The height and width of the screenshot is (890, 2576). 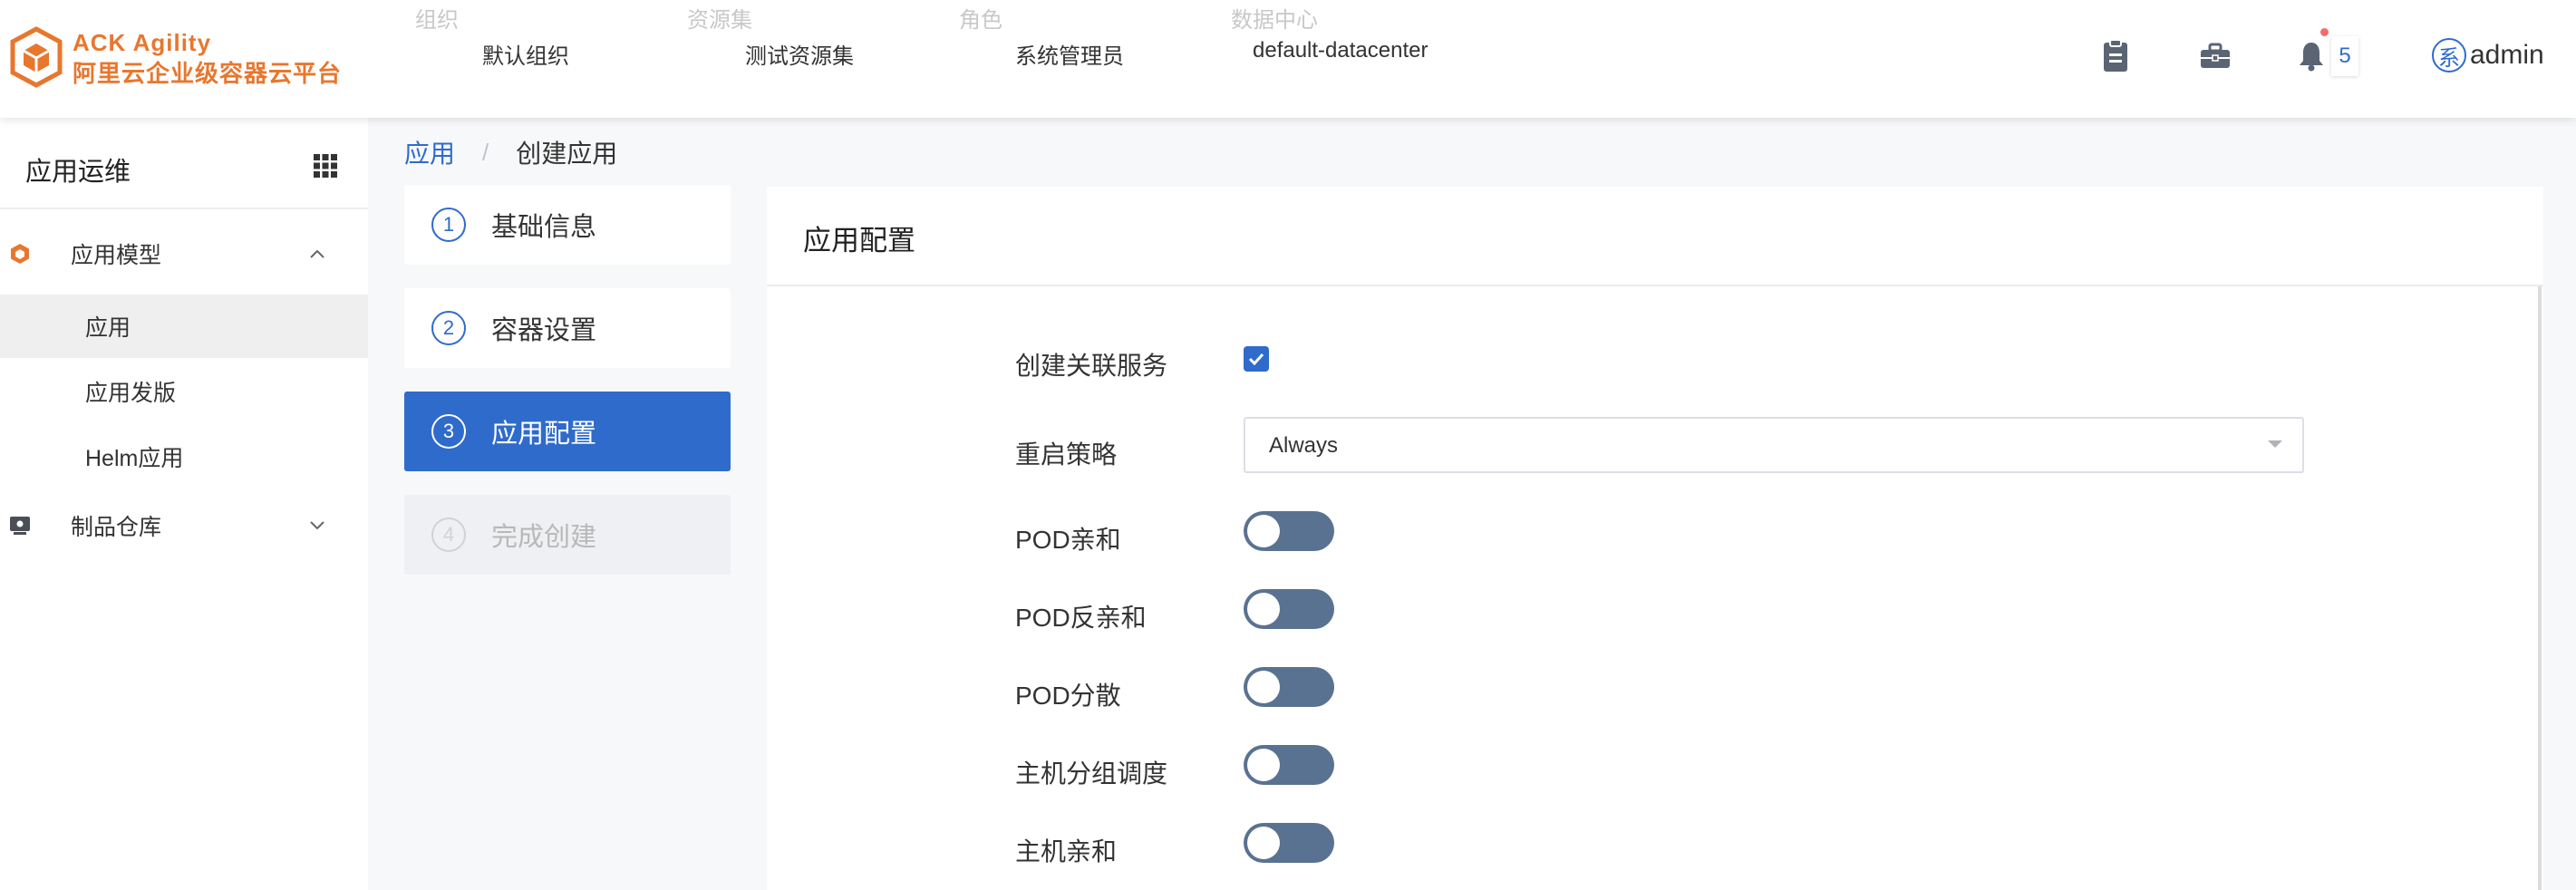 I want to click on host-affinity-toggle, so click(x=1289, y=843).